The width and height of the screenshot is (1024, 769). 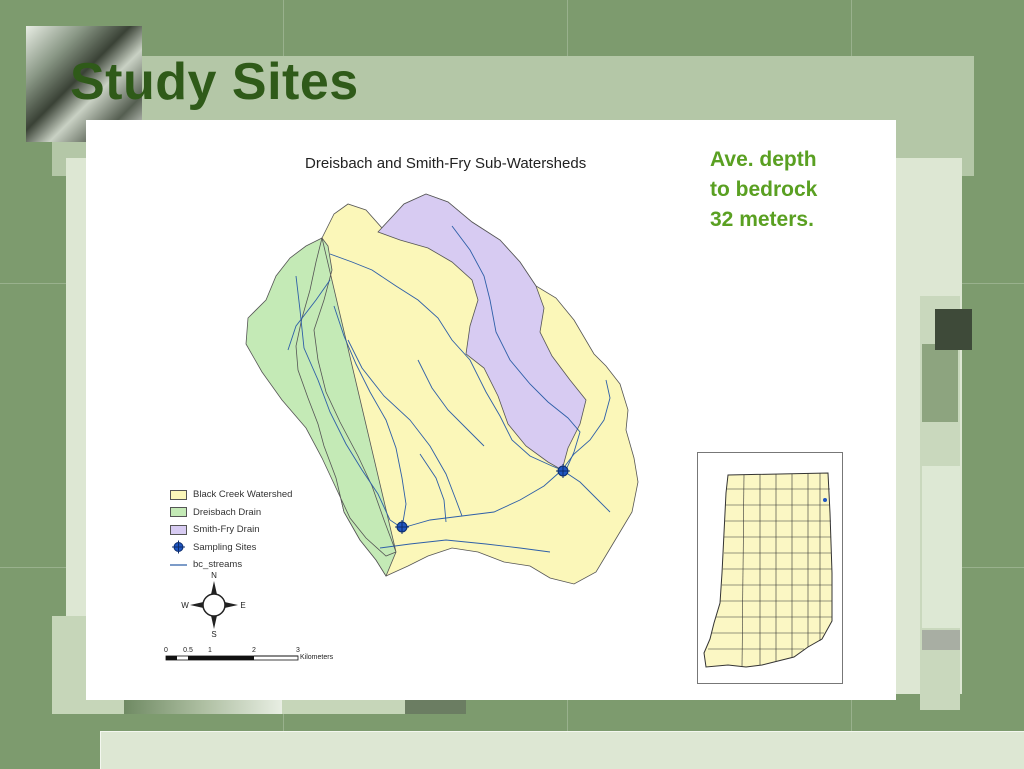 I want to click on stream-line-icon, so click(x=178, y=565).